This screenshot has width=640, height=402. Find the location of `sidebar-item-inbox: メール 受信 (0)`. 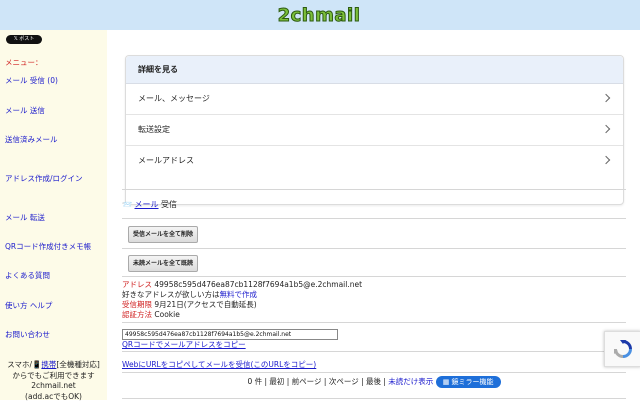

sidebar-item-inbox: メール 受信 (0) is located at coordinates (31, 80).